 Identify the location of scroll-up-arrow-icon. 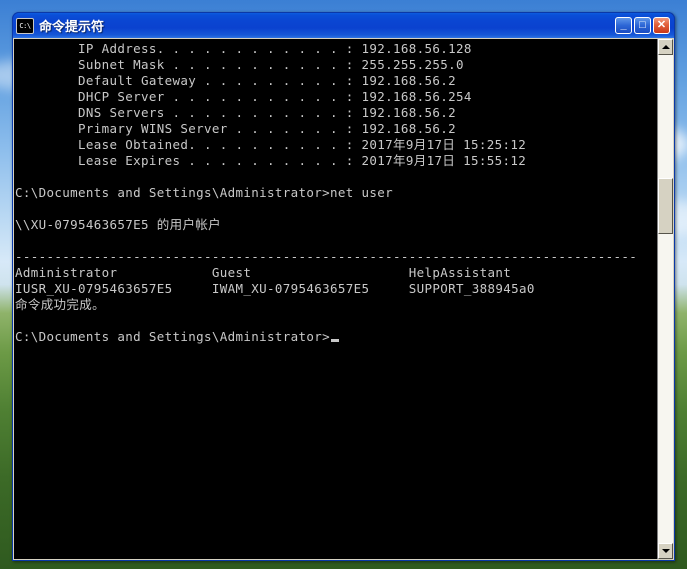
(665, 47).